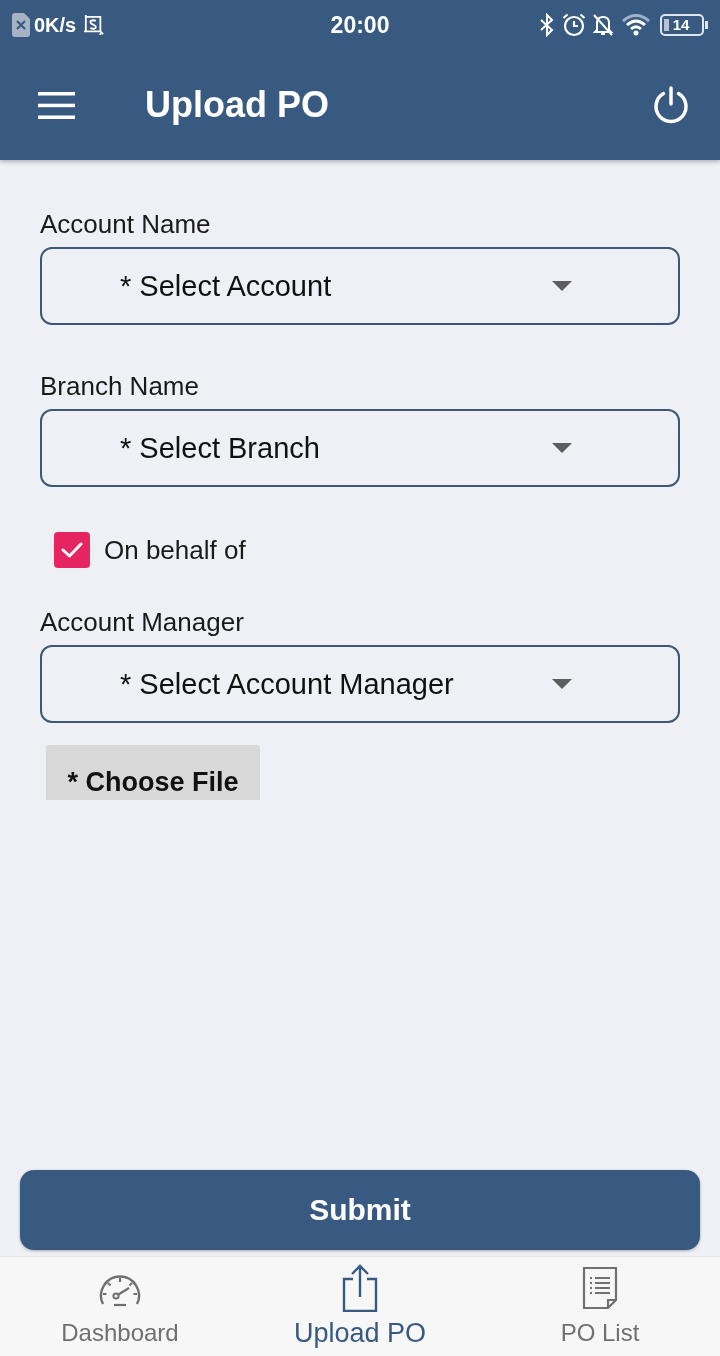 The height and width of the screenshot is (1356, 720). Describe the element at coordinates (636, 25) in the screenshot. I see `wifi-icon` at that location.